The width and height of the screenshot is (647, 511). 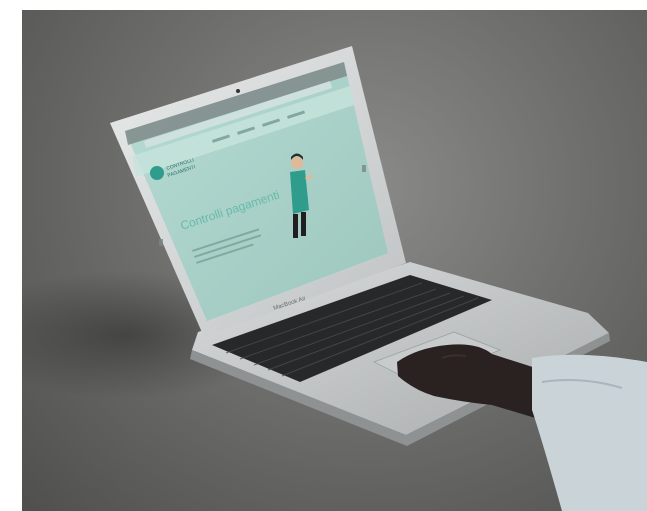 What do you see at coordinates (364, 168) in the screenshot?
I see `slider-right-arrow` at bounding box center [364, 168].